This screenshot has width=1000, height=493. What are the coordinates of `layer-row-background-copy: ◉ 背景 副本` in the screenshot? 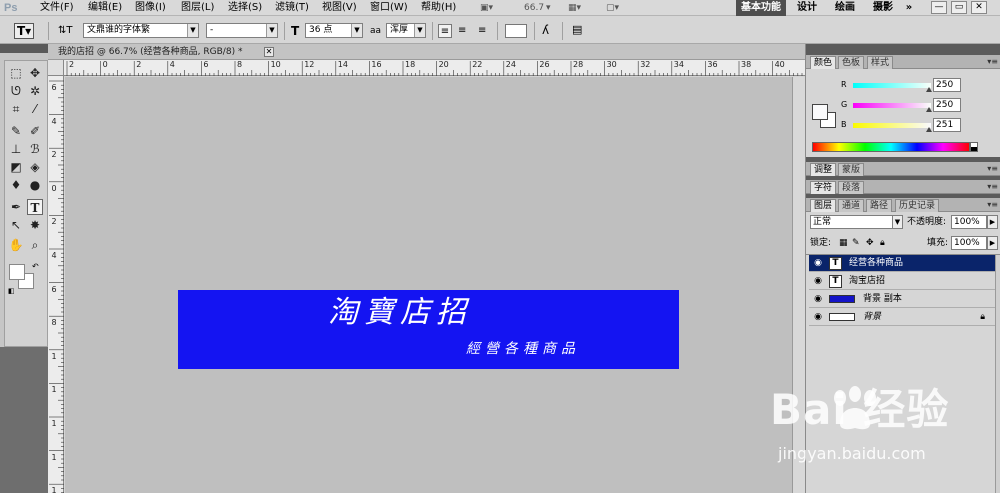 It's located at (902, 299).